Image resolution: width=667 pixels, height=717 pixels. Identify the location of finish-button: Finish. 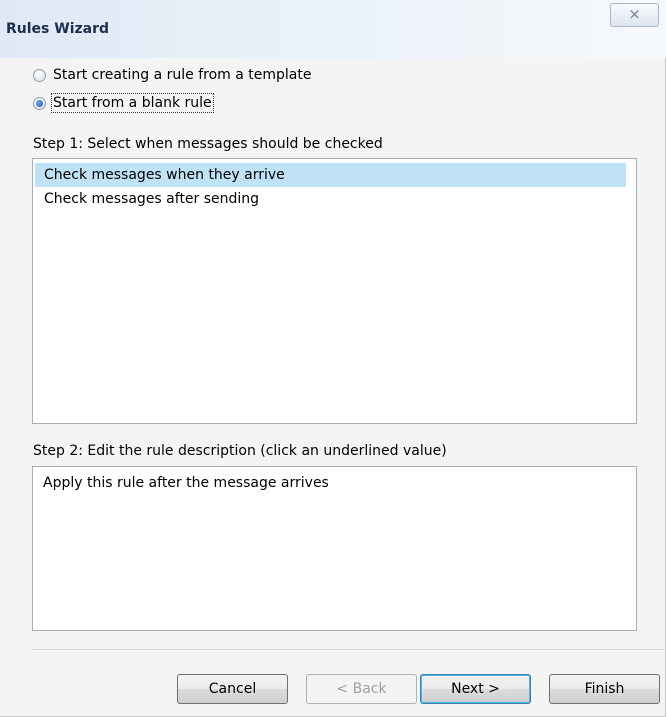
(604, 689).